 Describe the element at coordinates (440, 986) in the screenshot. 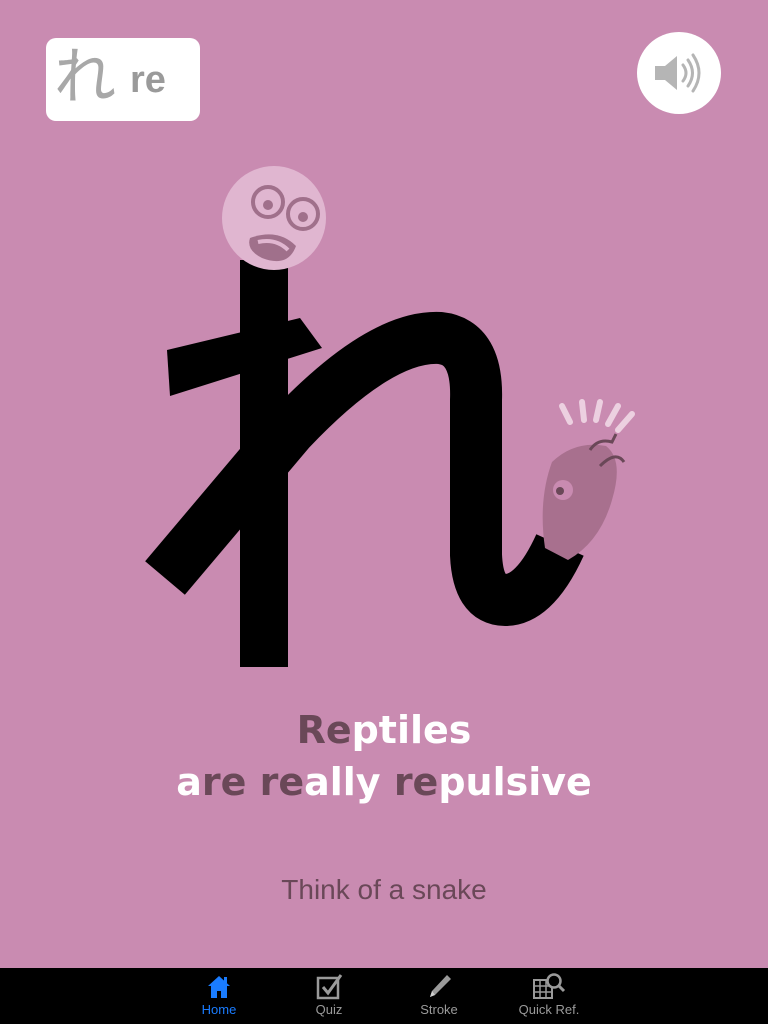

I see `pencil-icon` at that location.